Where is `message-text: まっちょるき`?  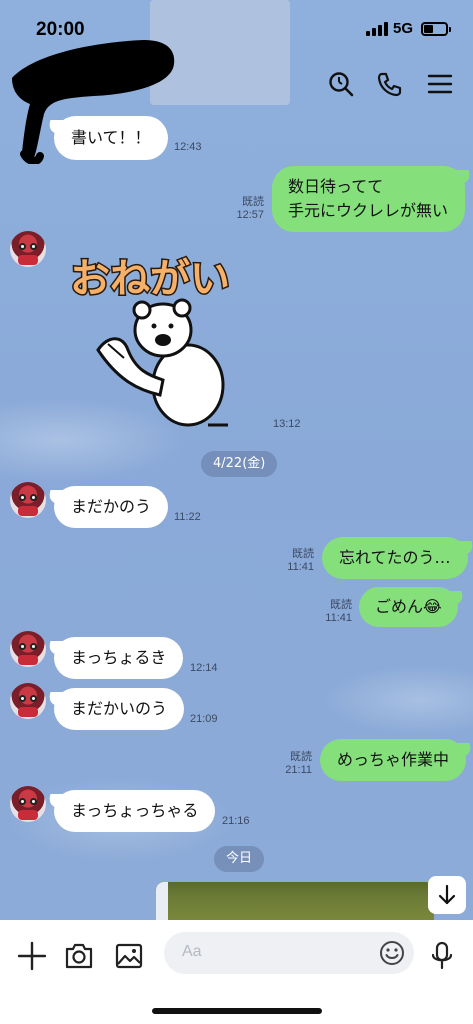 message-text: まっちょるき is located at coordinates (119, 657).